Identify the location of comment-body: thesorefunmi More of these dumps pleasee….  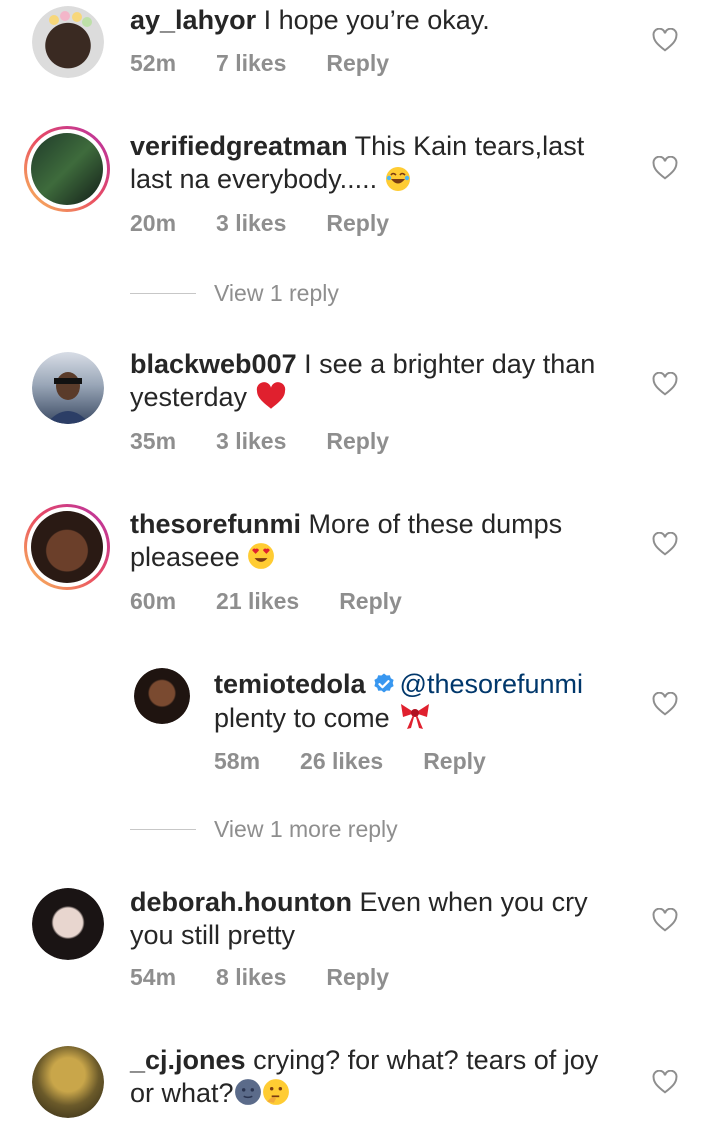
(375, 543).